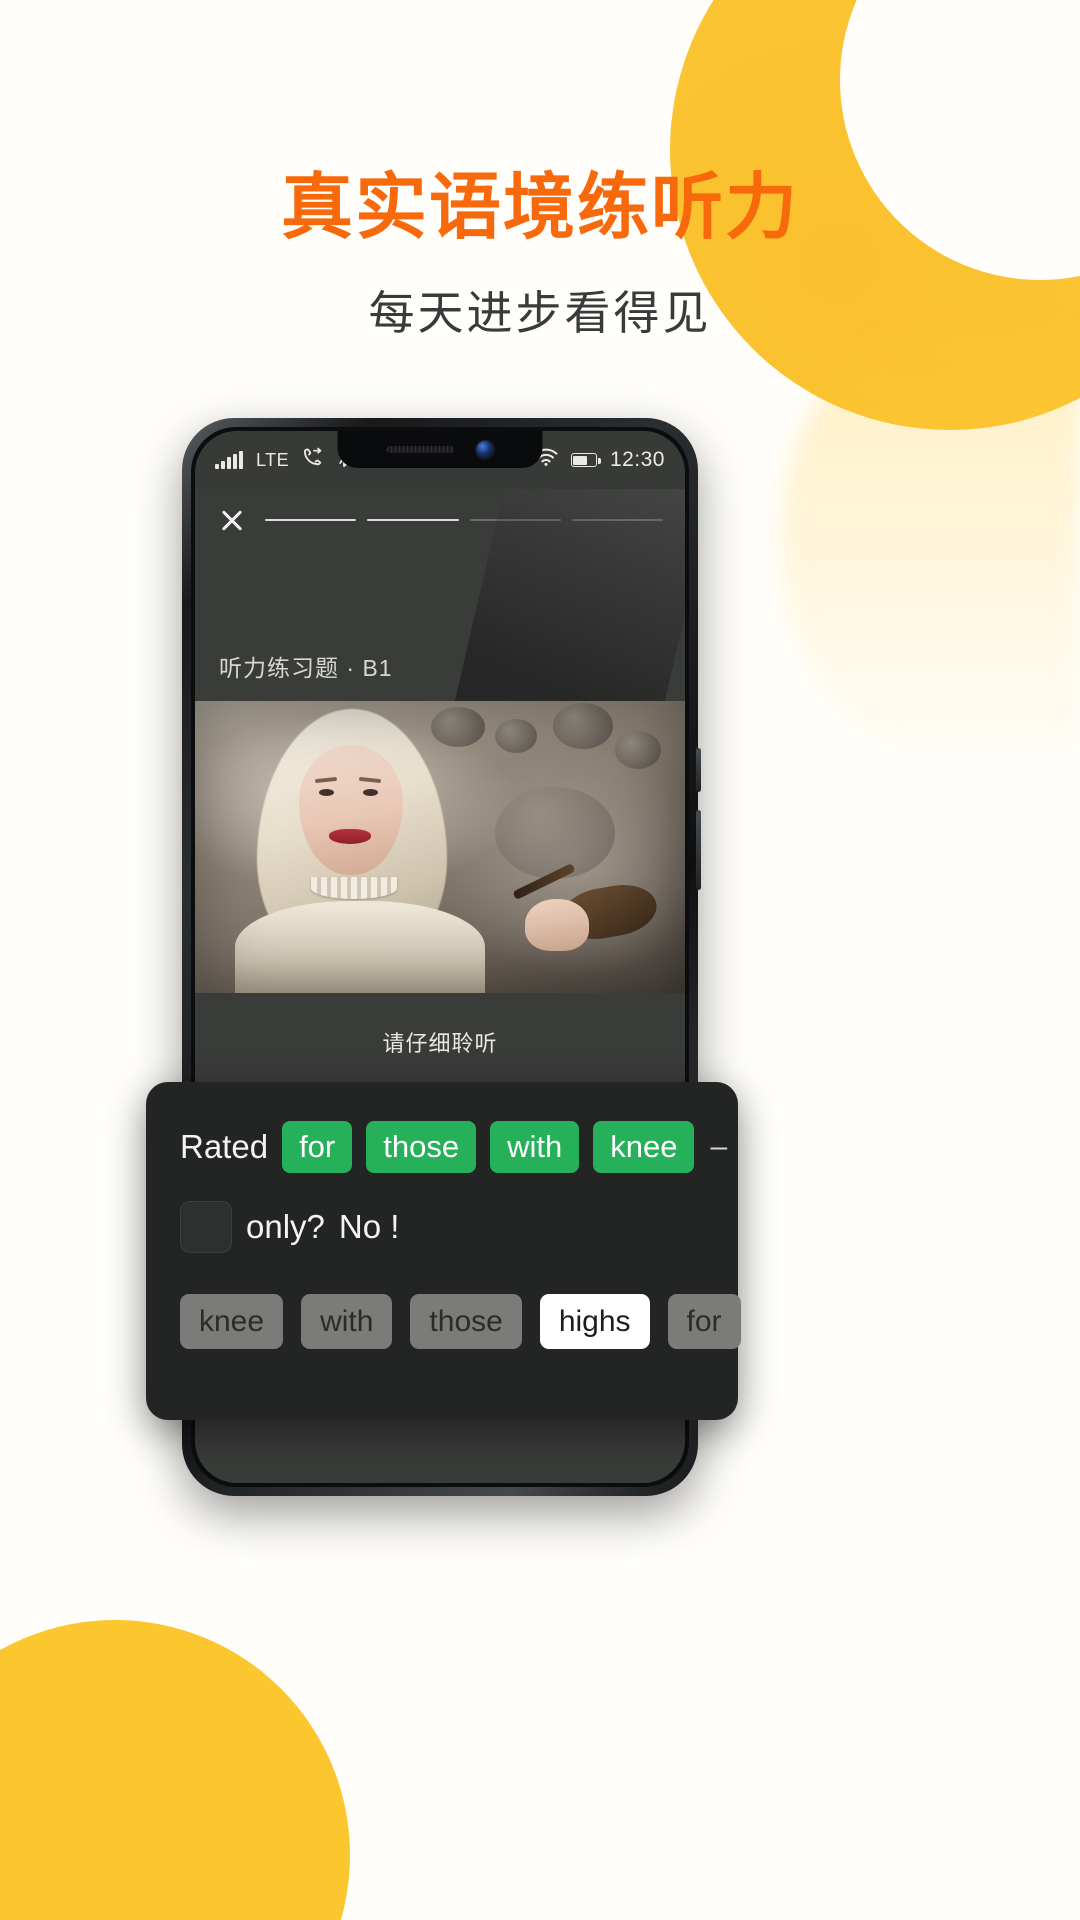  Describe the element at coordinates (272, 459) in the screenshot. I see `network-label: LTE` at that location.